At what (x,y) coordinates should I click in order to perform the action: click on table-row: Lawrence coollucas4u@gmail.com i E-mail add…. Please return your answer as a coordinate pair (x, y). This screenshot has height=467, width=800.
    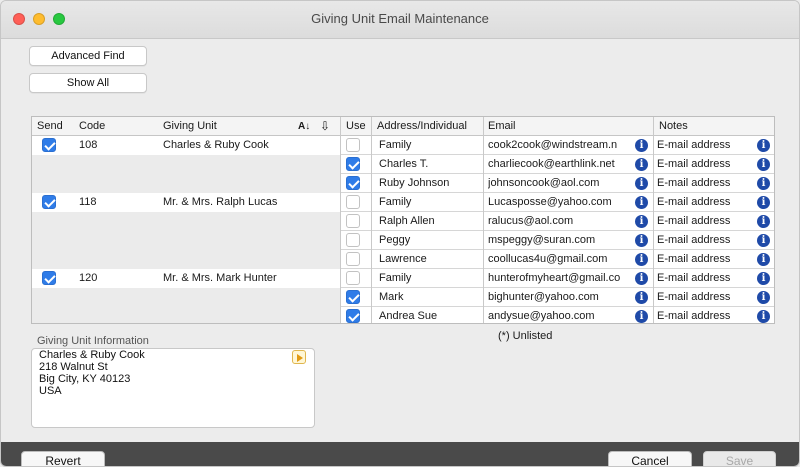
    Looking at the image, I should click on (403, 259).